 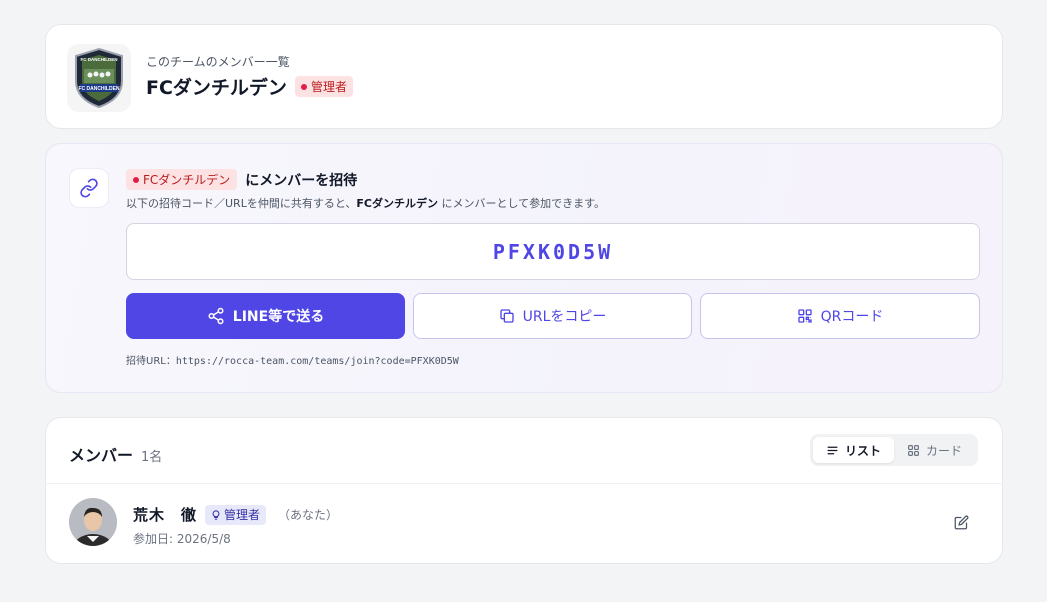 I want to click on grid-icon, so click(x=913, y=450).